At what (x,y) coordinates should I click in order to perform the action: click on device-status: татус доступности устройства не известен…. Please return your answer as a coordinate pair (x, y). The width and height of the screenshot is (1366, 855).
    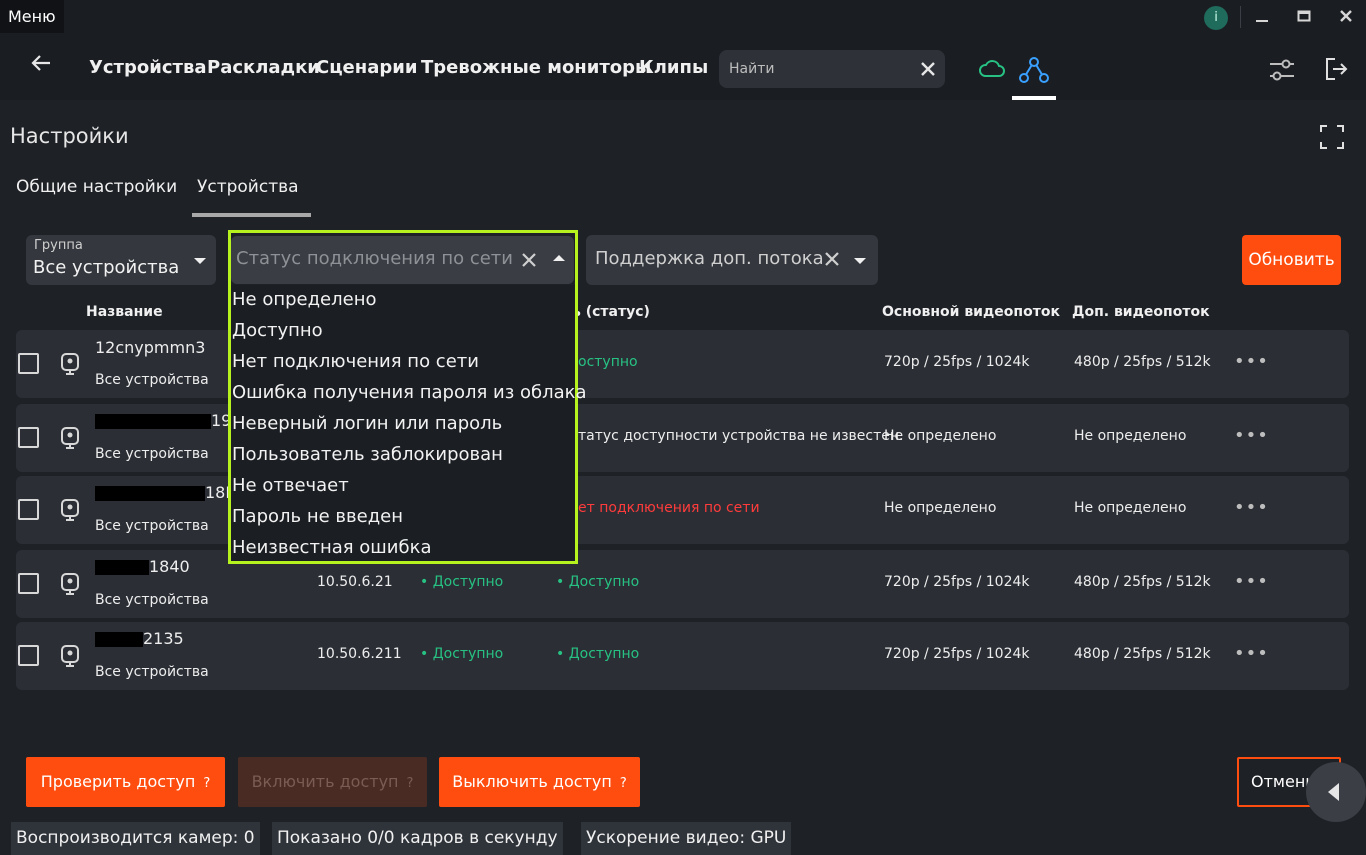
    Looking at the image, I should click on (741, 436).